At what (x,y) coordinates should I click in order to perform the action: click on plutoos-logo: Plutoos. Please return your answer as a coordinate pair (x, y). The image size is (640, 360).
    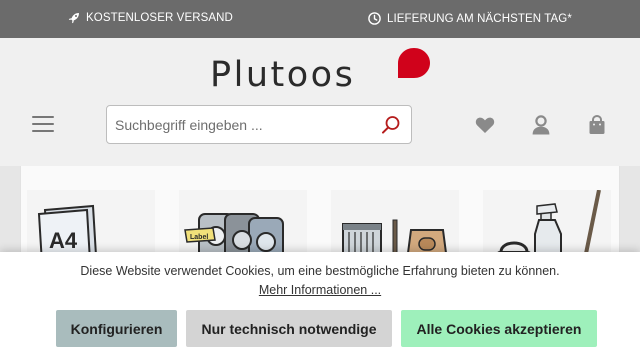
    Looking at the image, I should click on (321, 73).